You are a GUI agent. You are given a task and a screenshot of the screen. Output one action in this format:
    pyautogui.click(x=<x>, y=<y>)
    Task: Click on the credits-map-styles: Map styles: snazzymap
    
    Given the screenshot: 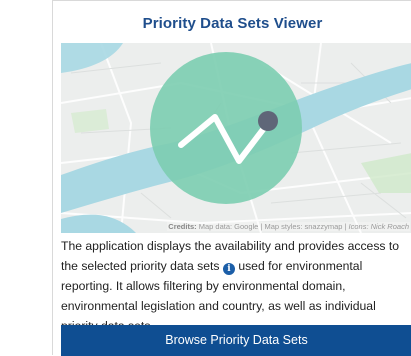 What is the action you would take?
    pyautogui.click(x=303, y=226)
    